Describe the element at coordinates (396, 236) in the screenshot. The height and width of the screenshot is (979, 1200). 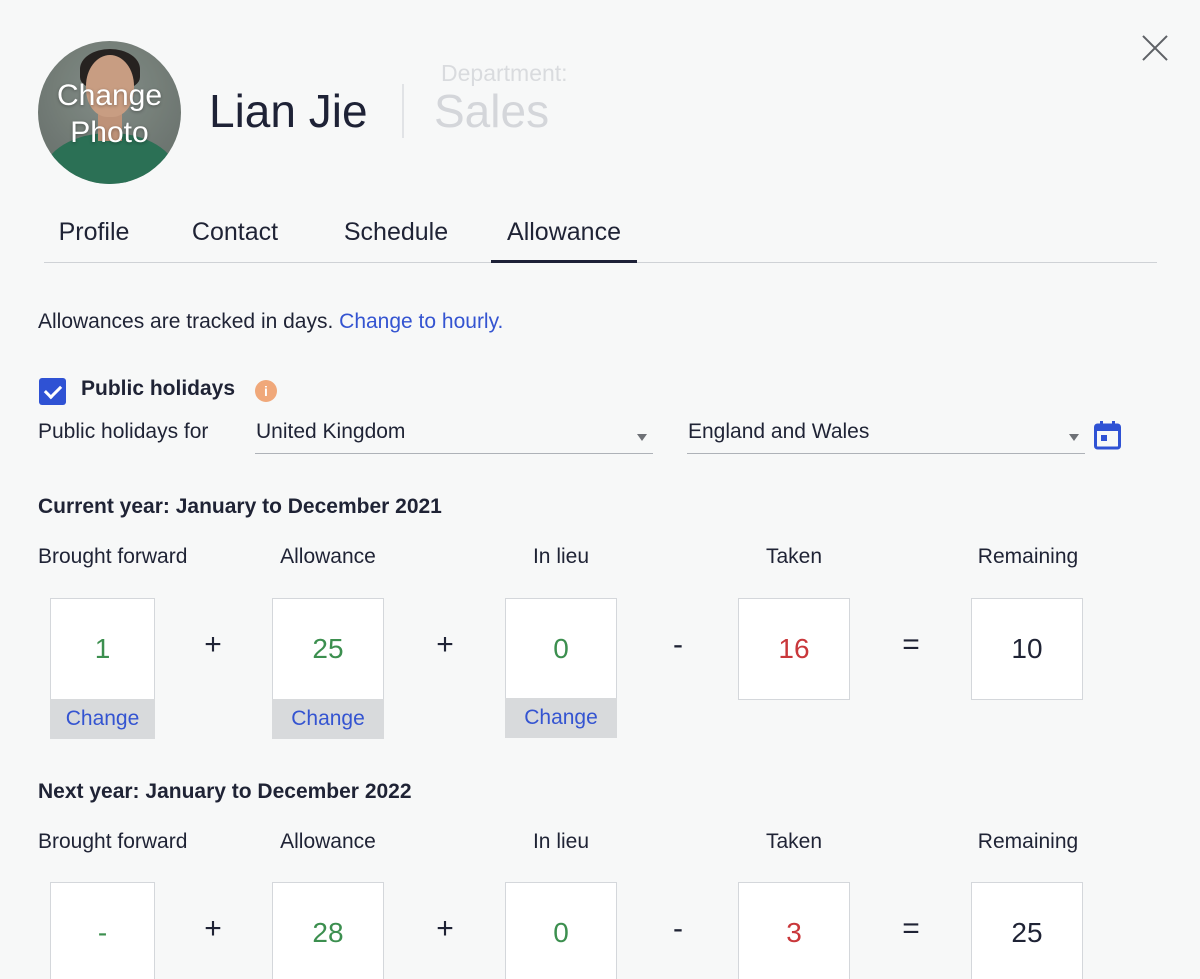
I see `tab-schedule: Schedule` at that location.